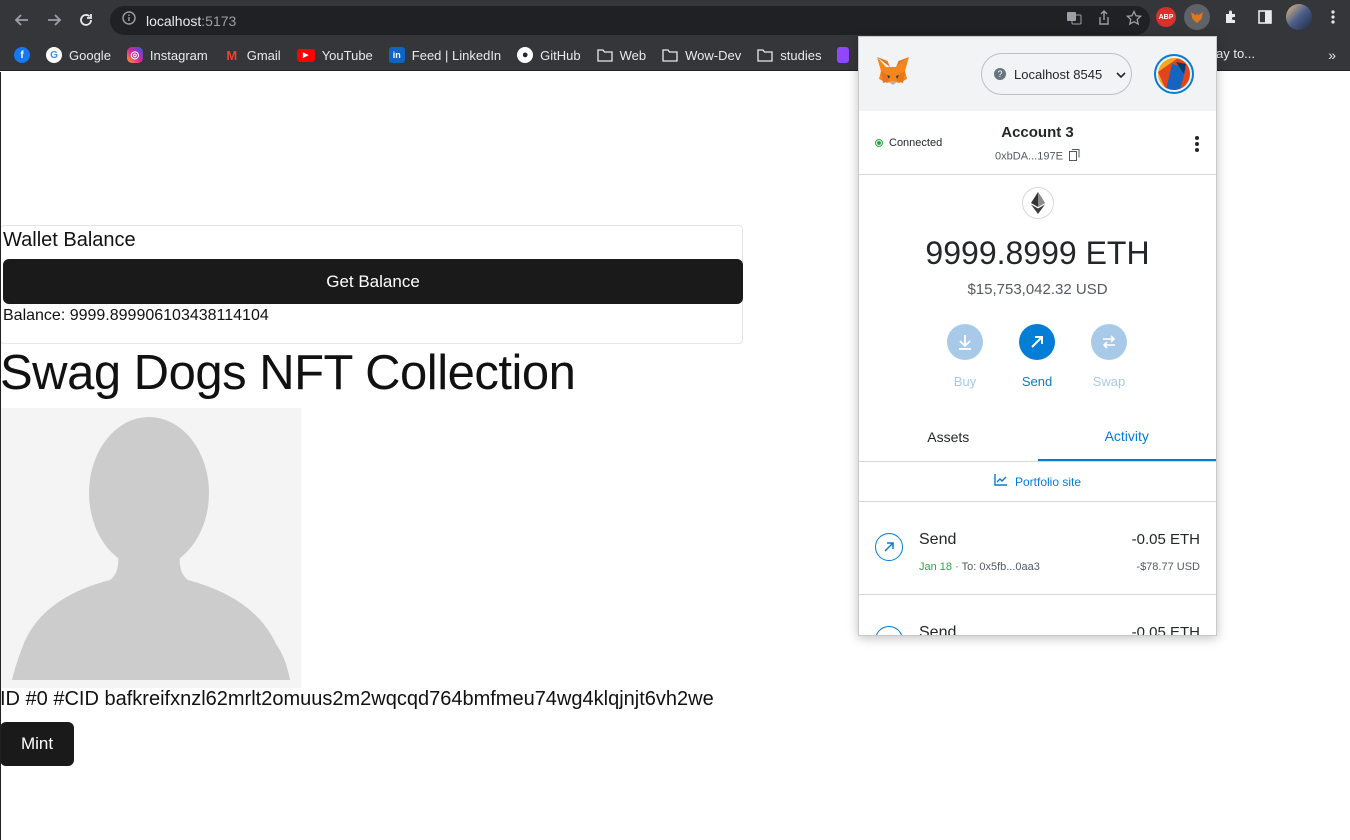 Image resolution: width=1350 pixels, height=840 pixels. I want to click on chart-line-icon, so click(1000, 481).